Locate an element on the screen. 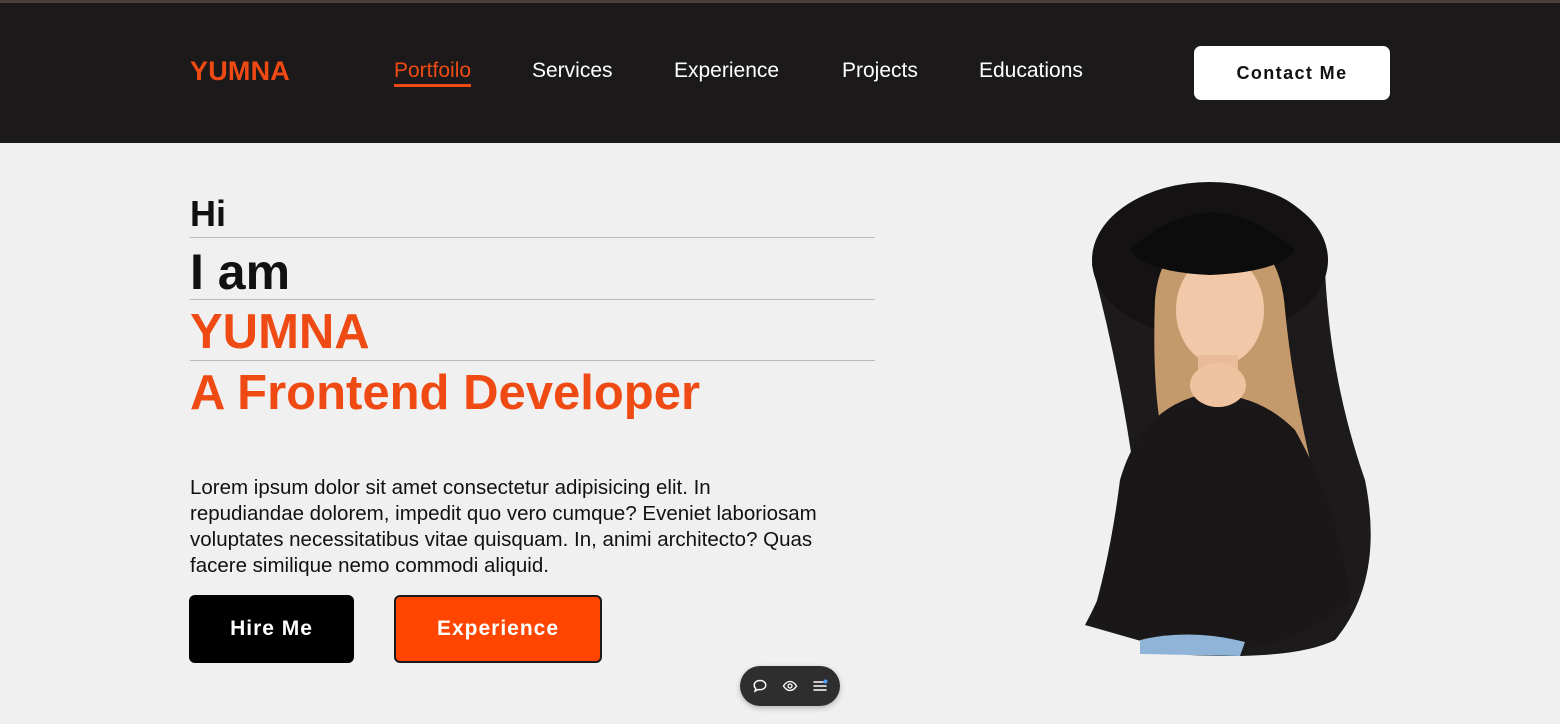  profile-portrait-image is located at coordinates (1228, 419).